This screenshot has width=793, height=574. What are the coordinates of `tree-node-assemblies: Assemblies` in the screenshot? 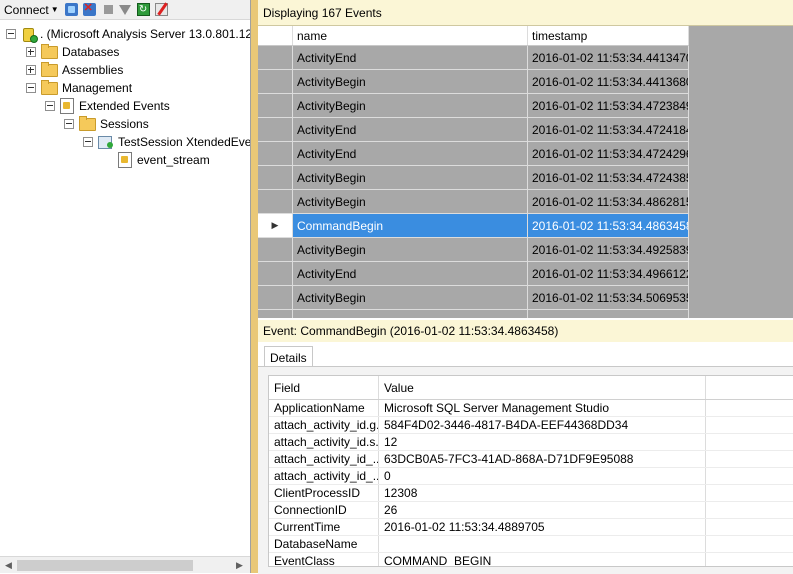 It's located at (74, 70).